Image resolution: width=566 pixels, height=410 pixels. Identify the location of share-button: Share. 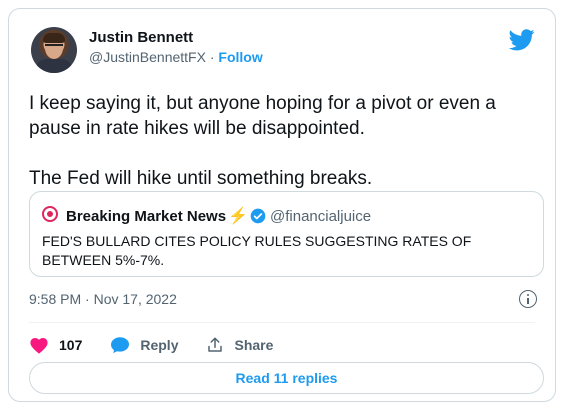
(239, 345).